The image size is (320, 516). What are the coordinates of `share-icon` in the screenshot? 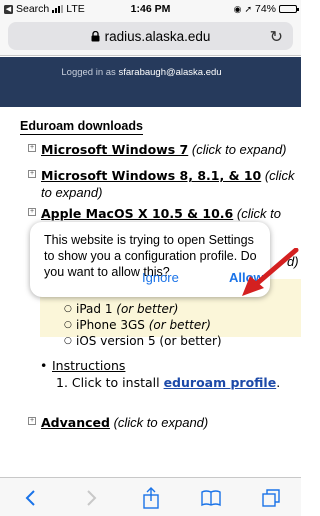 It's located at (151, 498).